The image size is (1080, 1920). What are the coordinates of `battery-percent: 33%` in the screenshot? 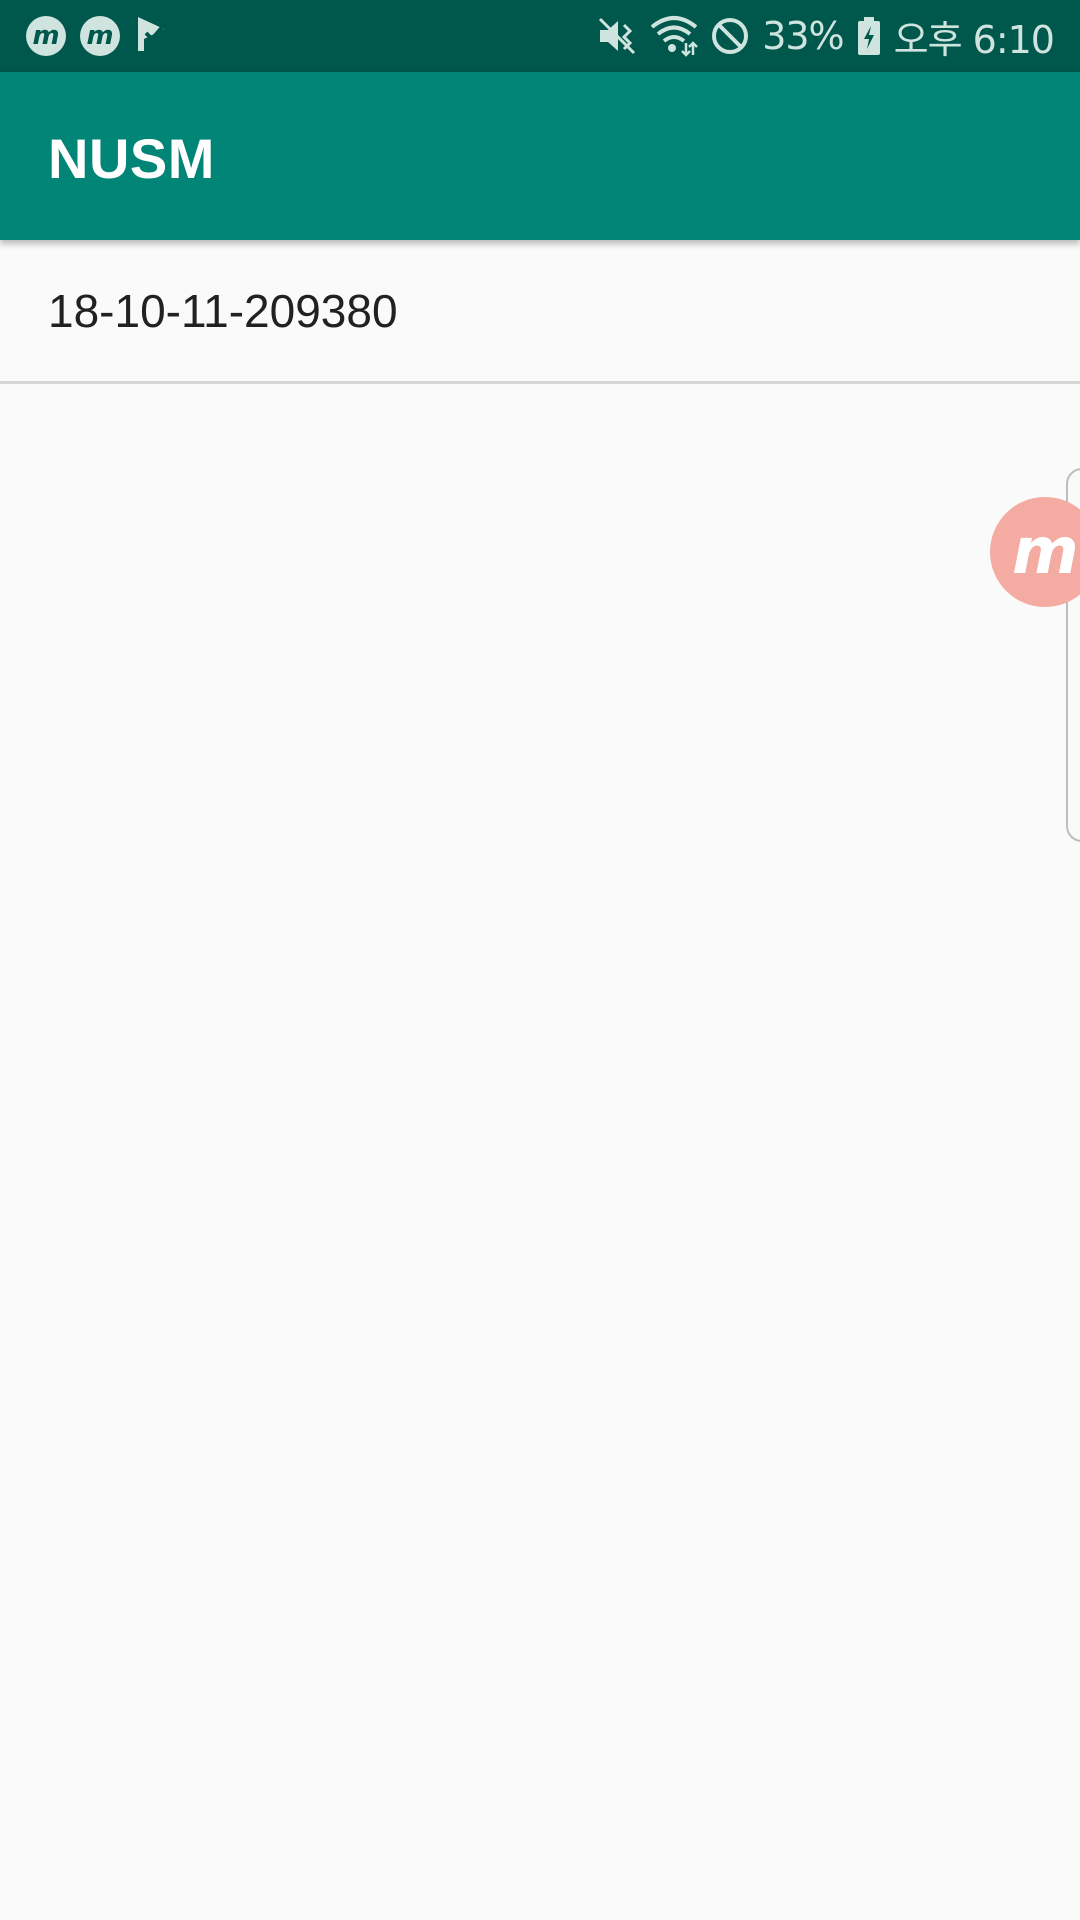 It's located at (803, 36).